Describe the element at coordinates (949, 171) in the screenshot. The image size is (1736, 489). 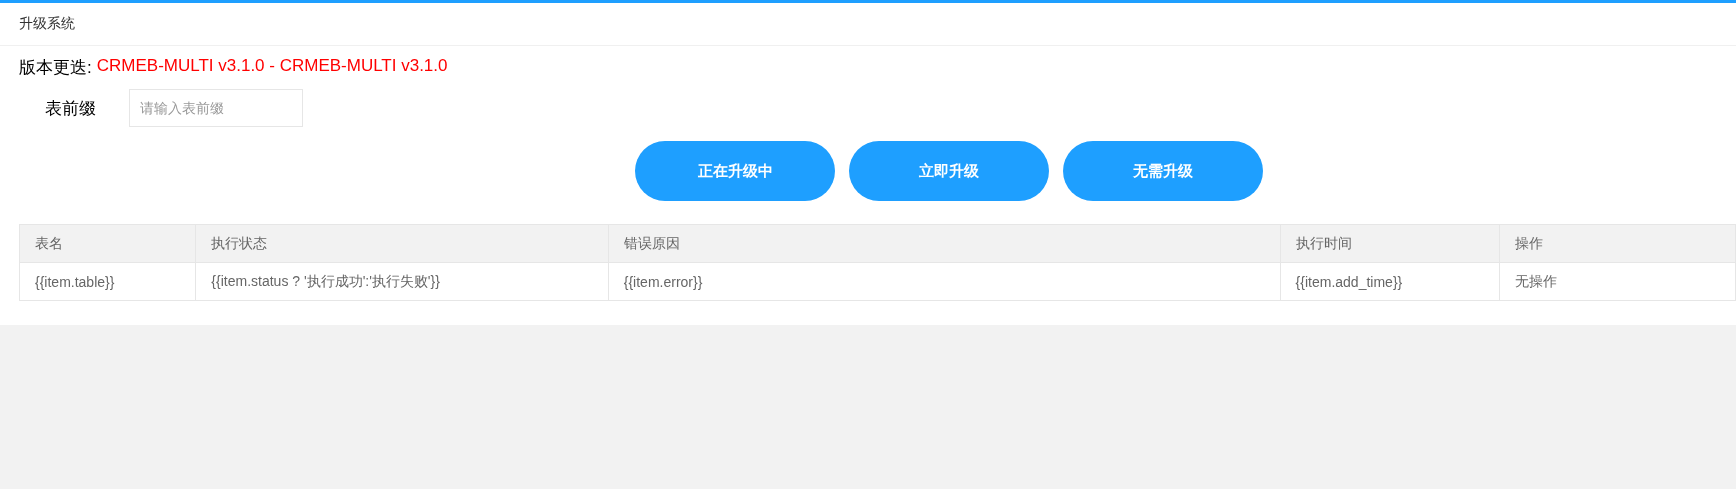
I see `upgrade-button: 立即升级` at that location.